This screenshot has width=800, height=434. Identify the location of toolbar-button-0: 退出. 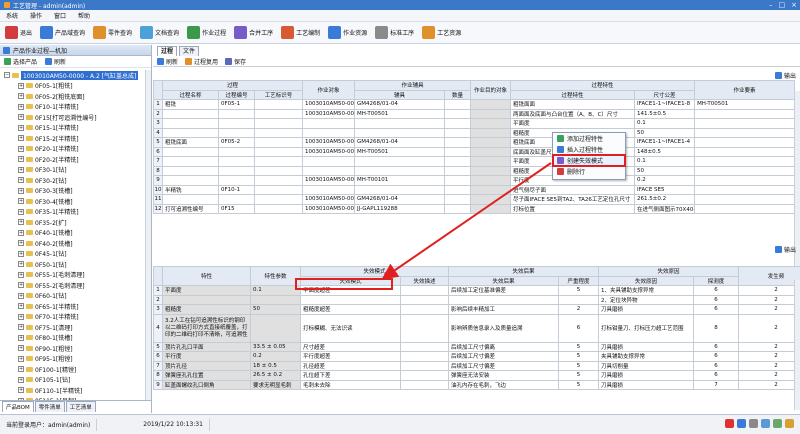
(18, 33).